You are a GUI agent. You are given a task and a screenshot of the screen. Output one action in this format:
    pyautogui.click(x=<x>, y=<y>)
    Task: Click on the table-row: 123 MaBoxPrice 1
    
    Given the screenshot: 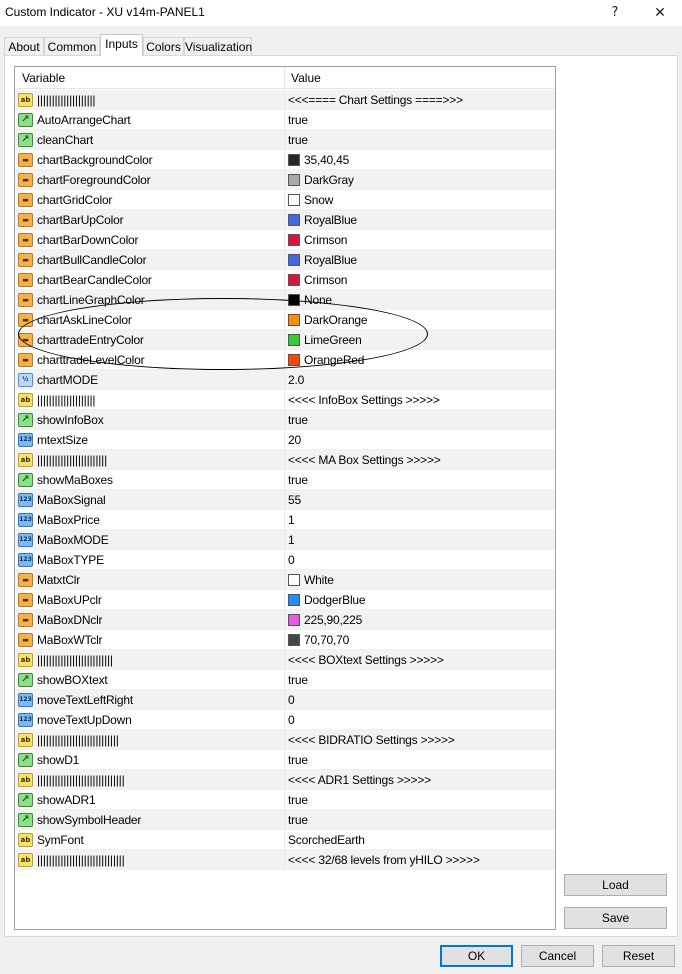 What is the action you would take?
    pyautogui.click(x=285, y=520)
    